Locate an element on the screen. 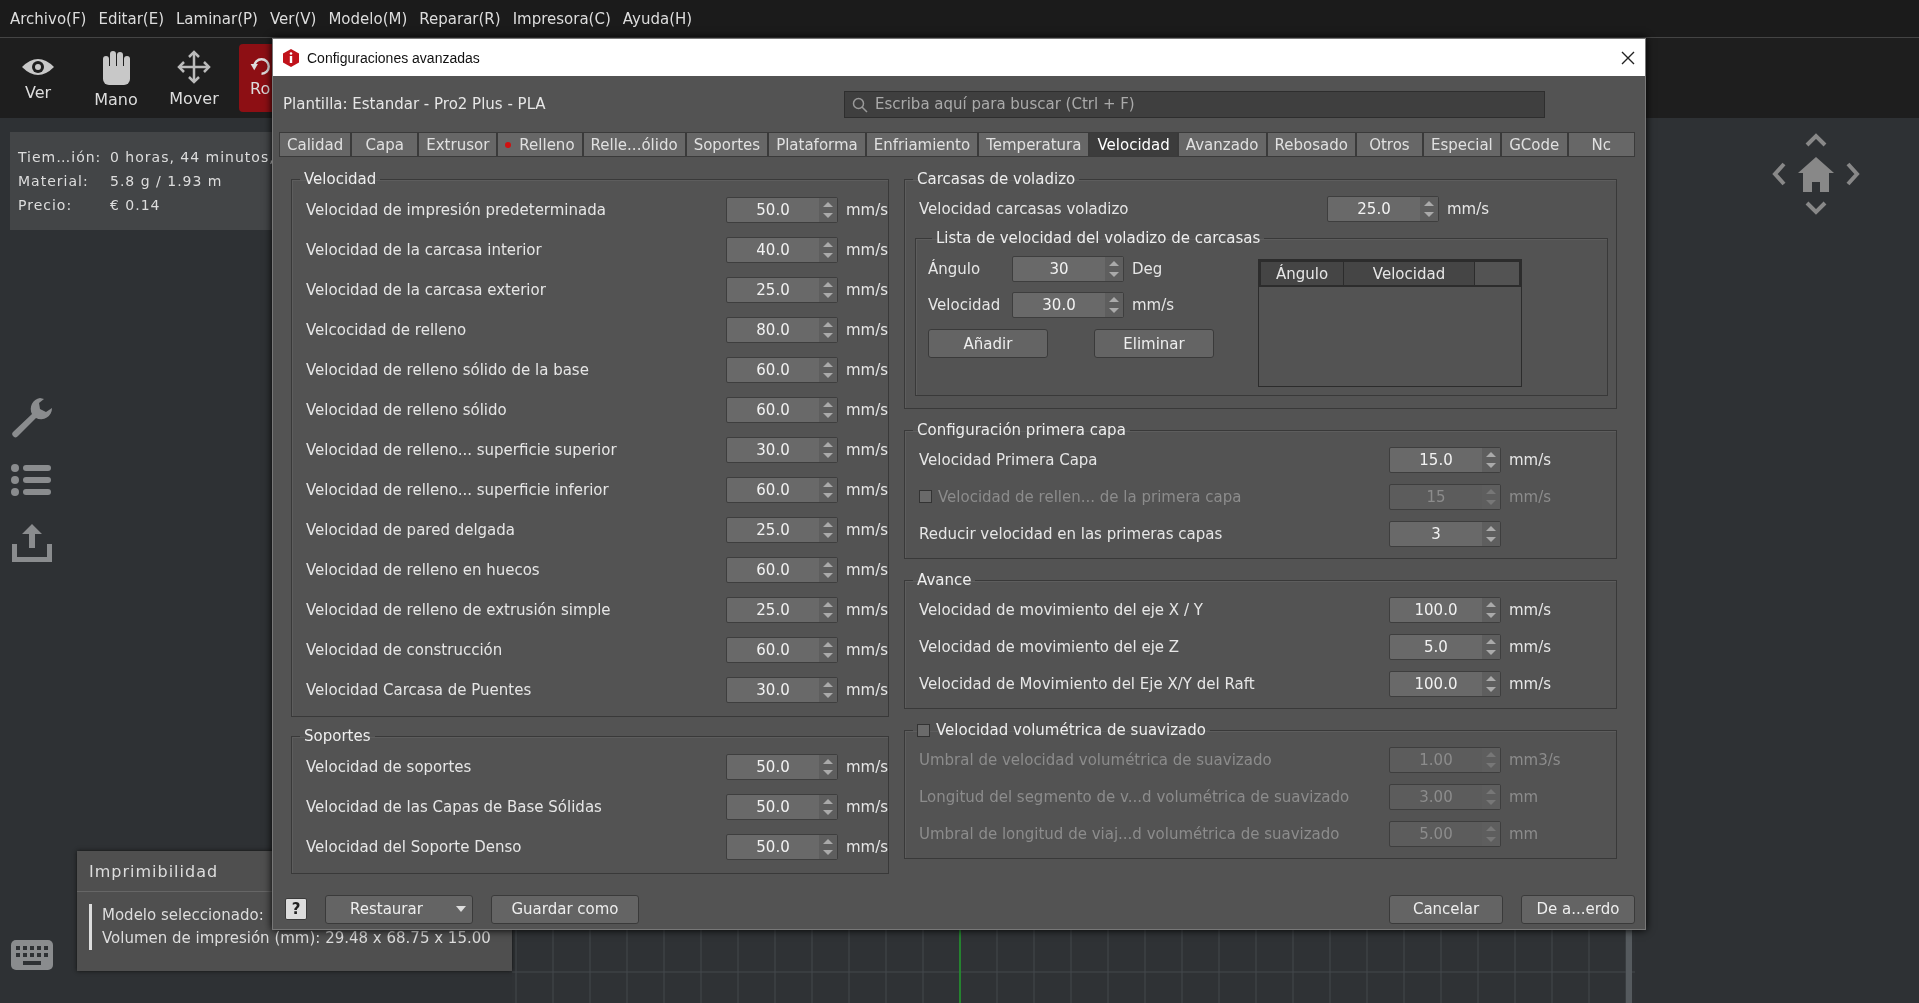  panel-text: Volumen de impresión (mm): 29.48 x 68.75 x 15.00 is located at coordinates (296, 938).